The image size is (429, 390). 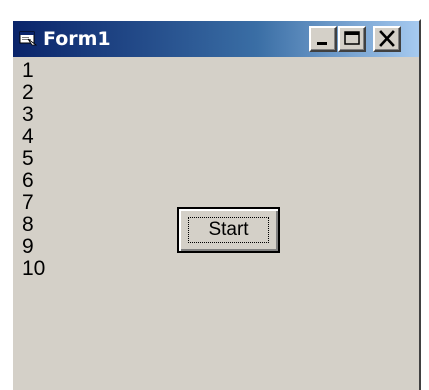 What do you see at coordinates (28, 202) in the screenshot?
I see `number-label: 7` at bounding box center [28, 202].